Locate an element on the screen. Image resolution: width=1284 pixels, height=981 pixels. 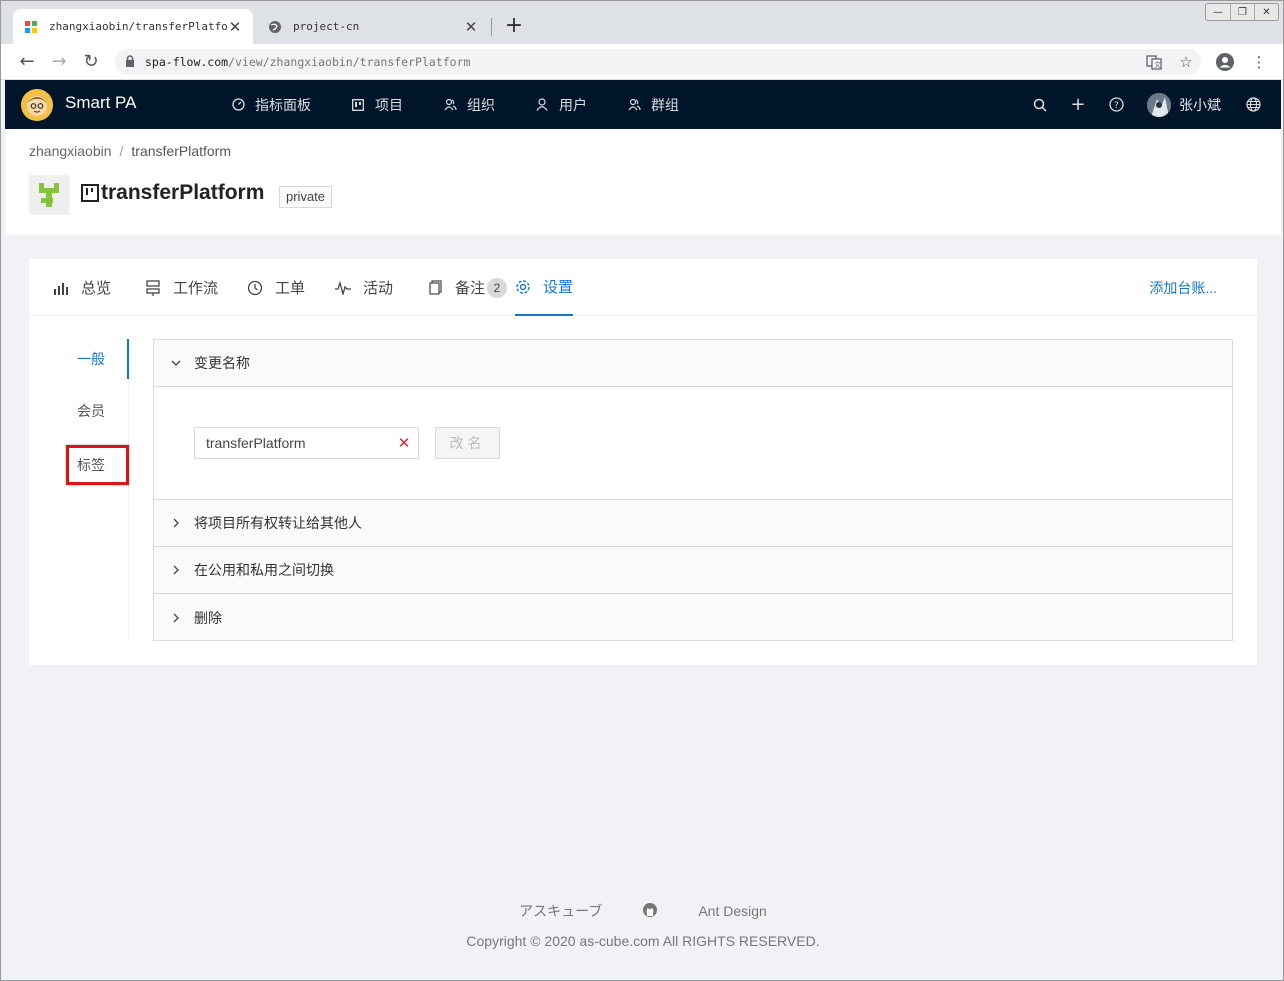
issue-icon is located at coordinates (255, 288).